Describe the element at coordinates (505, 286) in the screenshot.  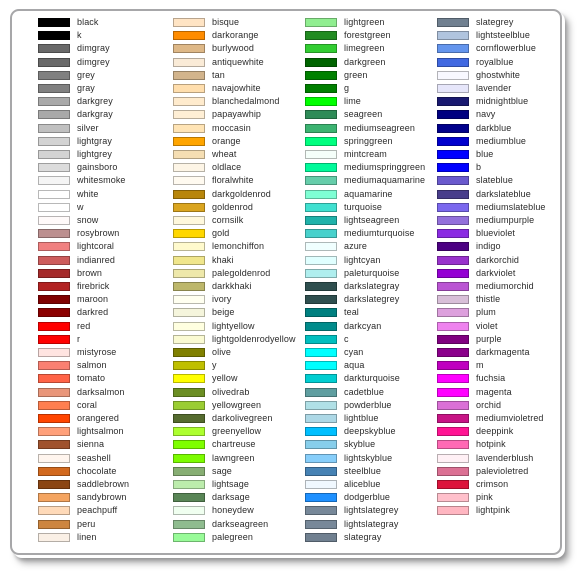
I see `color-name-label: mediumorchid` at that location.